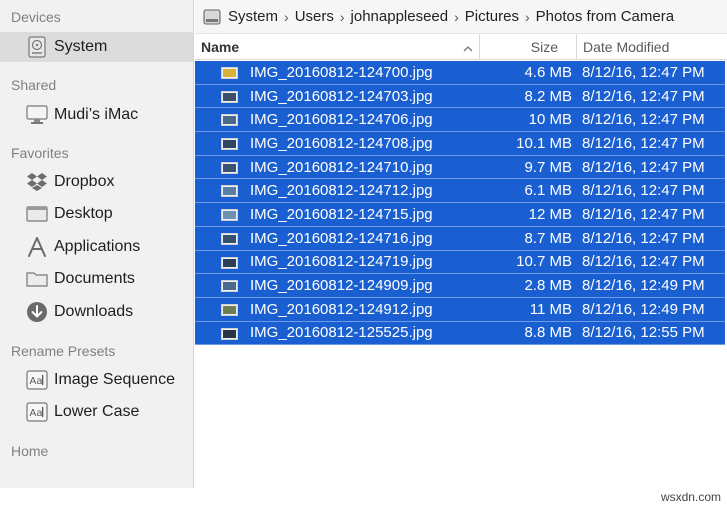 The width and height of the screenshot is (727, 506). What do you see at coordinates (253, 16) in the screenshot?
I see `breadcrumb-system: System` at bounding box center [253, 16].